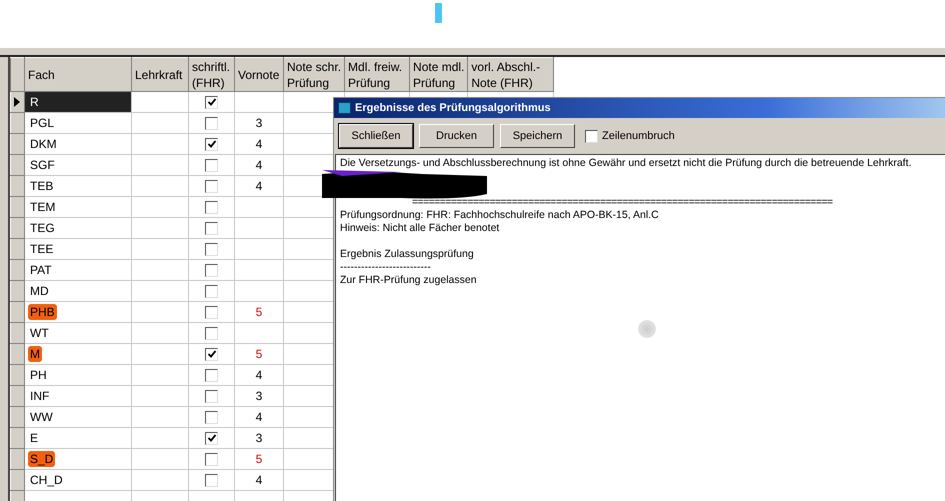  Describe the element at coordinates (211, 75) in the screenshot. I see `column-header: schriftl. (FHR)` at that location.